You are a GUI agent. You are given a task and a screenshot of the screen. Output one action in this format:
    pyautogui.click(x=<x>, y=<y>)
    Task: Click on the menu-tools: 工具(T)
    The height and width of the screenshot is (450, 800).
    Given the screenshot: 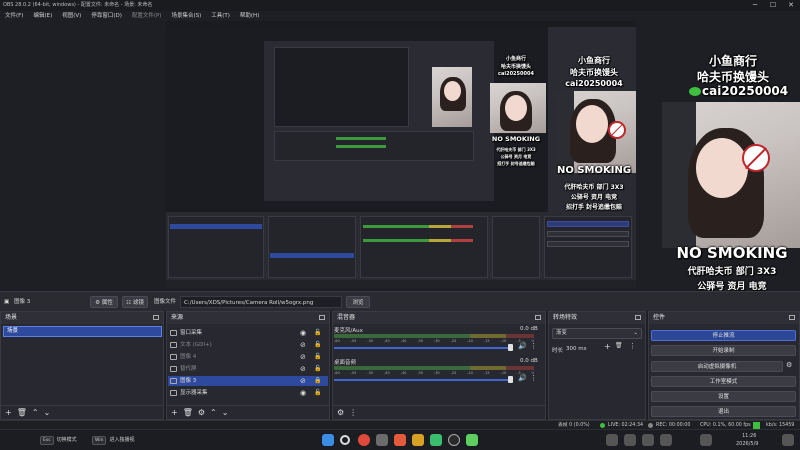 What is the action you would take?
    pyautogui.click(x=220, y=16)
    